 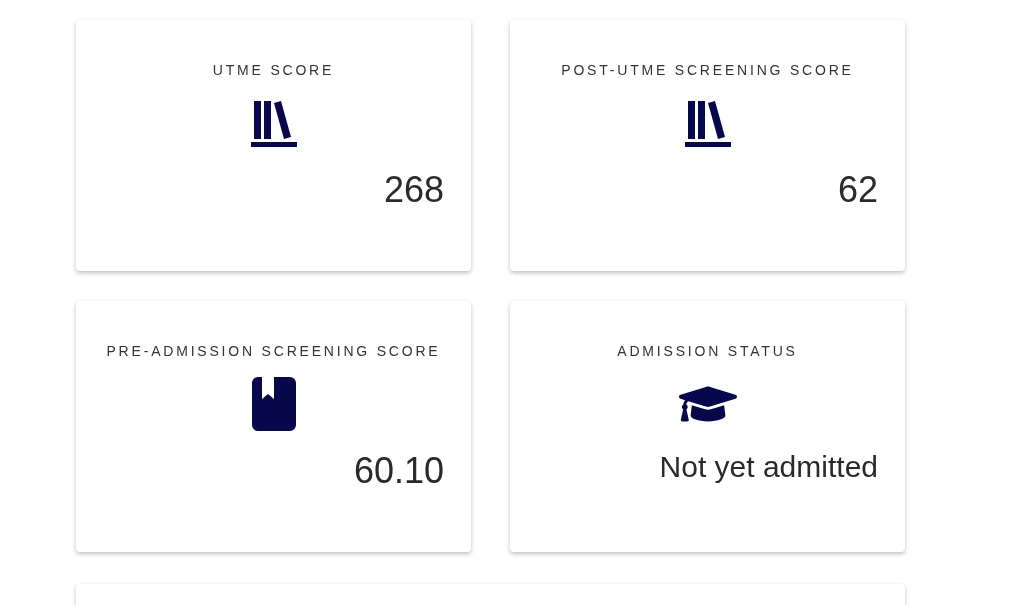 I want to click on book-icon, so click(x=273, y=404).